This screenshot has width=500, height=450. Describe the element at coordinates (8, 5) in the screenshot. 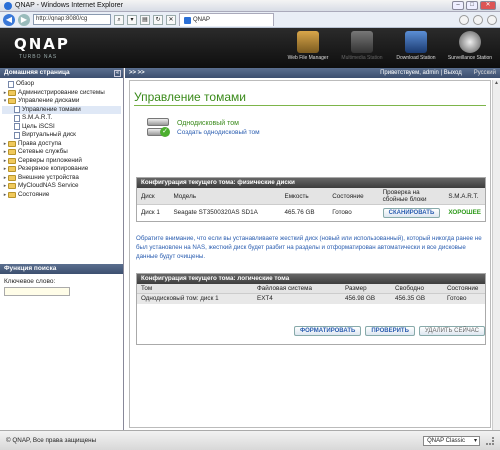

I see `ie-icon` at that location.